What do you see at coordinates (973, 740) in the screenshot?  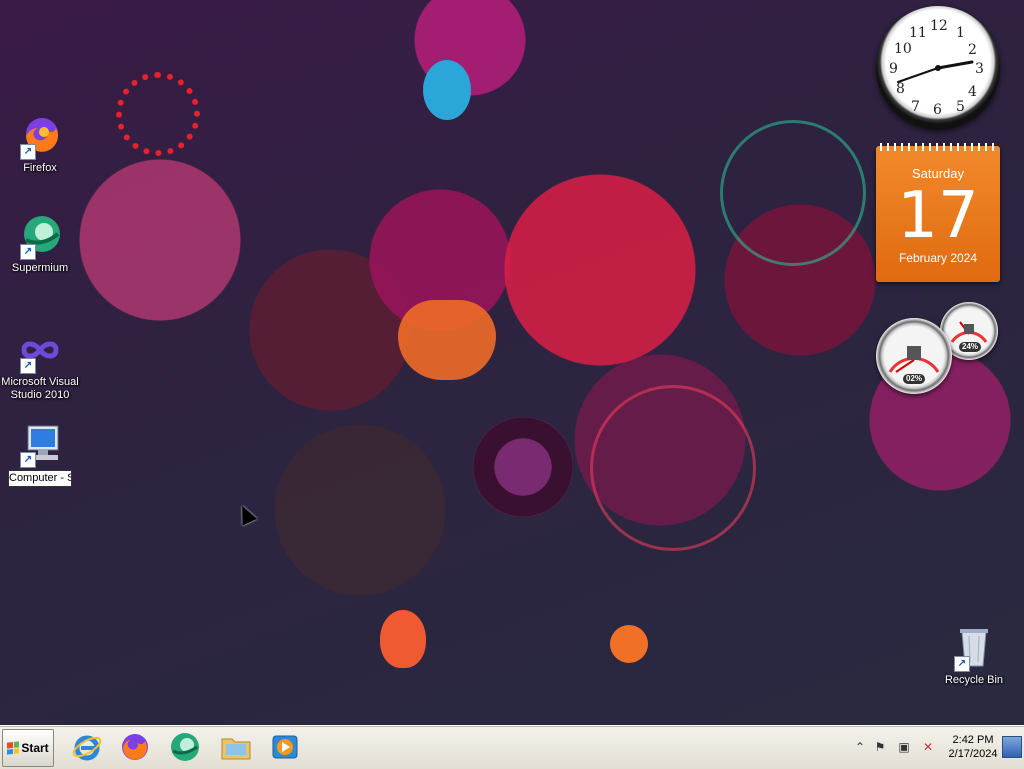 I see `taskbar-time: 2:42 PM` at bounding box center [973, 740].